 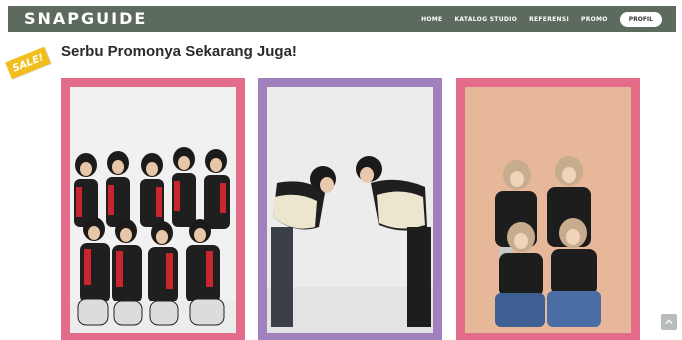 What do you see at coordinates (549, 19) in the screenshot?
I see `nav-referensi: REFERENSI` at bounding box center [549, 19].